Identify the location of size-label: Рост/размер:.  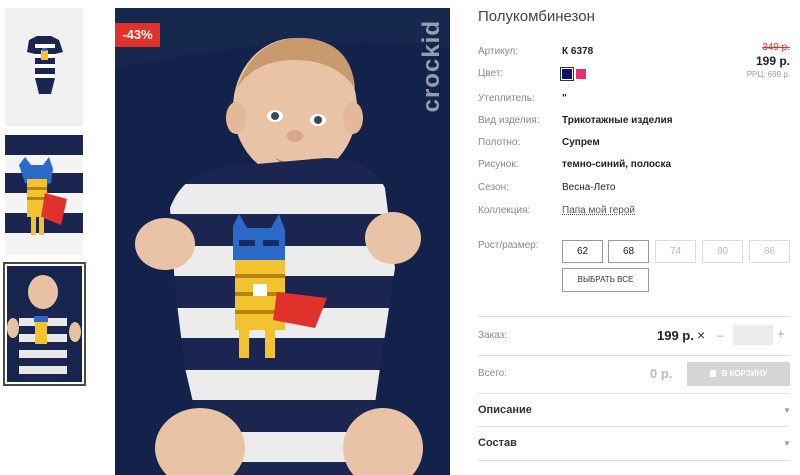
(508, 245).